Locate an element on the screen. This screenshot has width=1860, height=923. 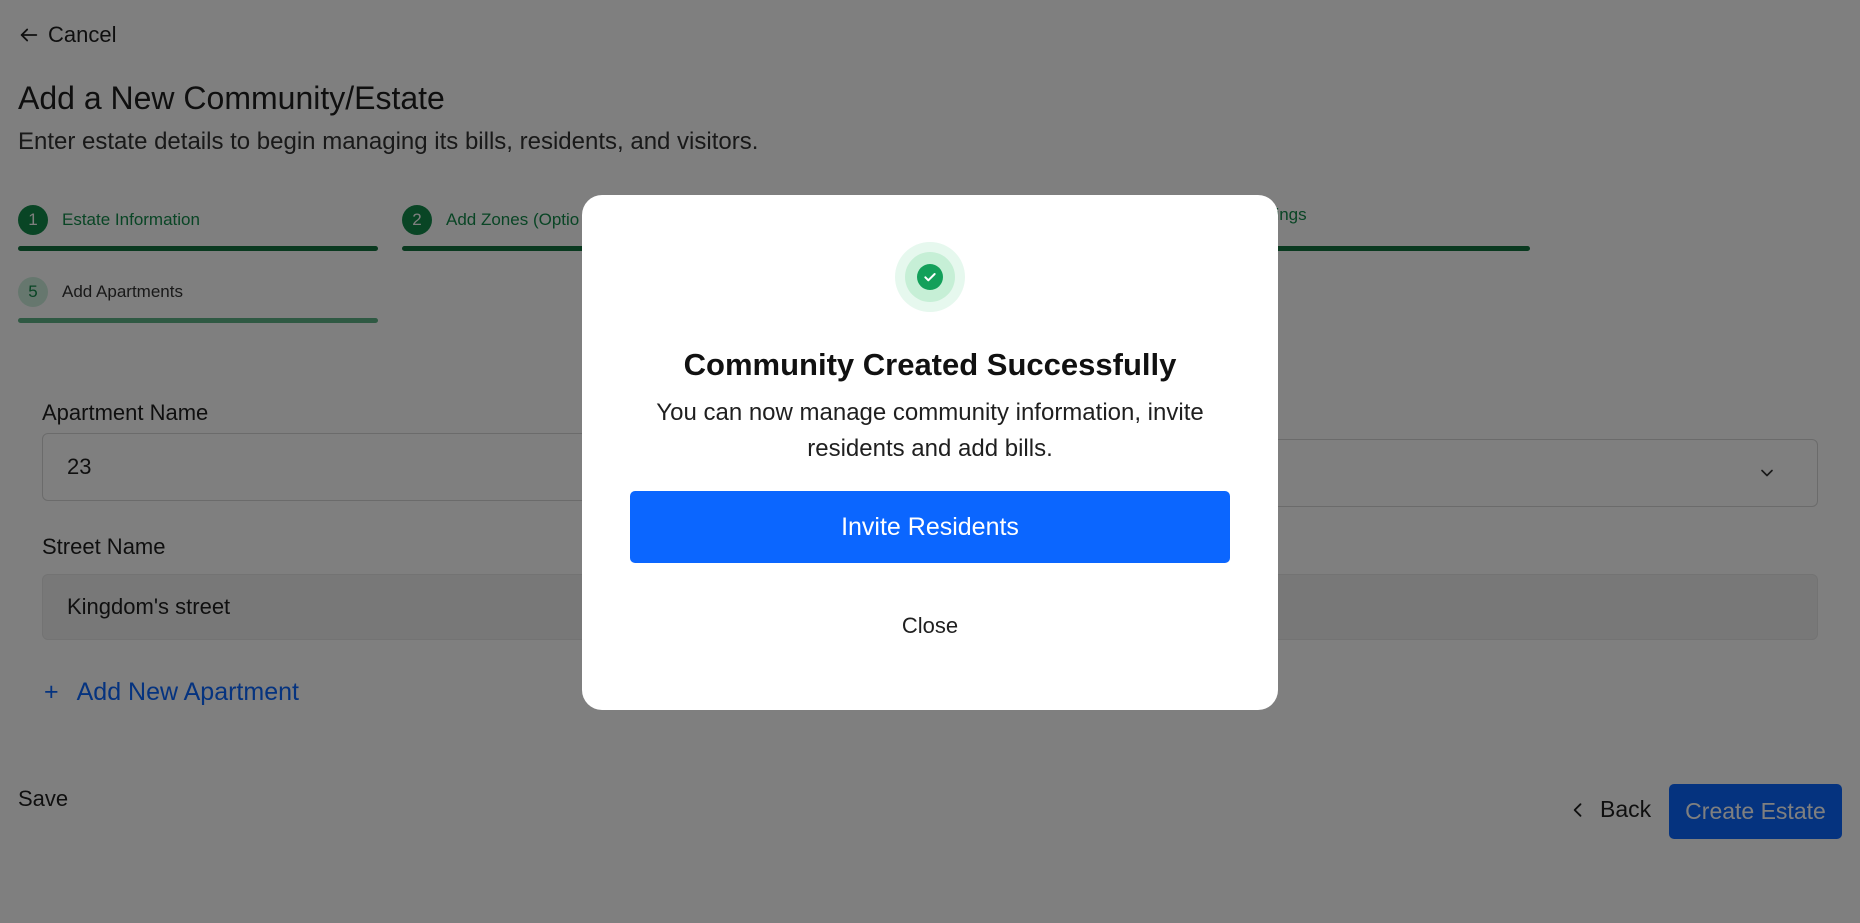
invite-residents-button: Invite Residents is located at coordinates (930, 527).